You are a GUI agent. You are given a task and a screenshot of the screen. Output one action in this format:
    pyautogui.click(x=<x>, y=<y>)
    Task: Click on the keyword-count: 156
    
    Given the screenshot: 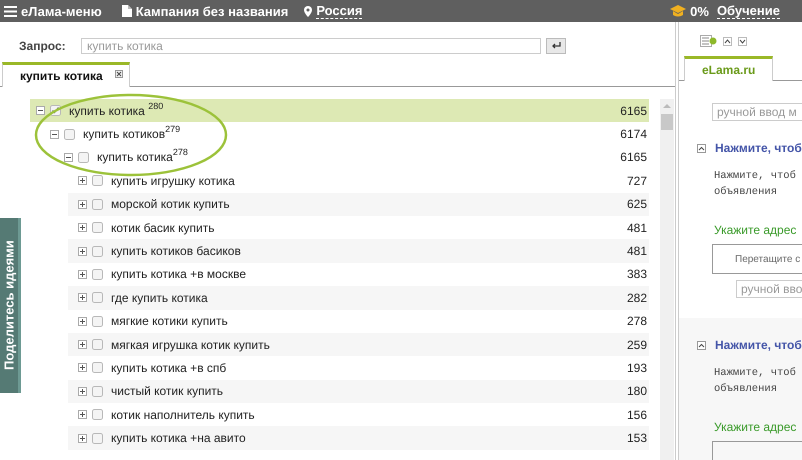 What is the action you would take?
    pyautogui.click(x=637, y=415)
    